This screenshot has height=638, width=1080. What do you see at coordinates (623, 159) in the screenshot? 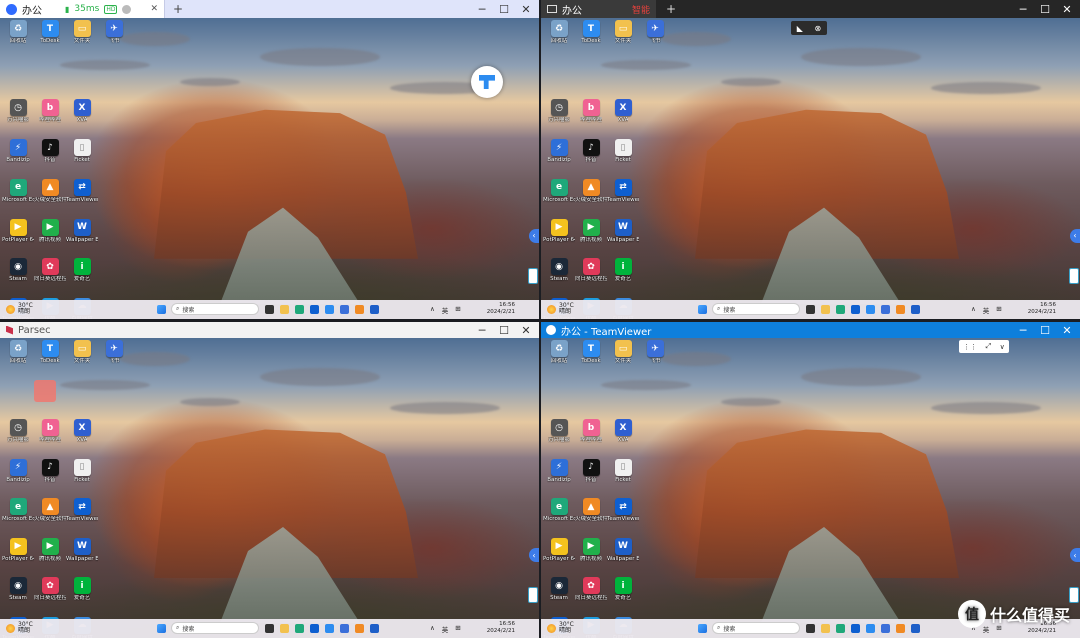
I see `desktop-icon: ▯ Ficket` at bounding box center [623, 159].